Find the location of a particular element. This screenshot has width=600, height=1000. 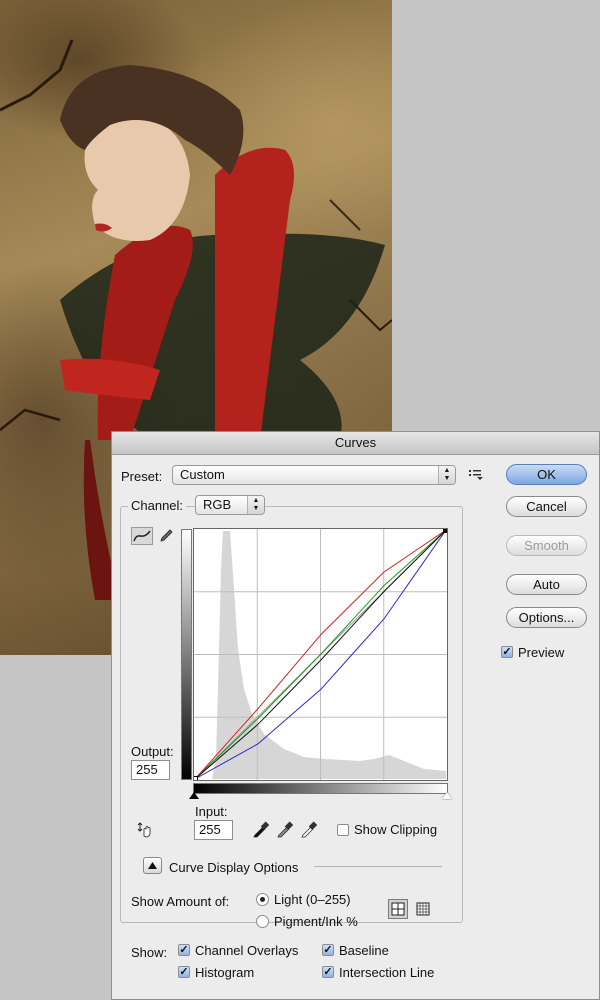

intersection-line-label: Intersection Line is located at coordinates (387, 972).